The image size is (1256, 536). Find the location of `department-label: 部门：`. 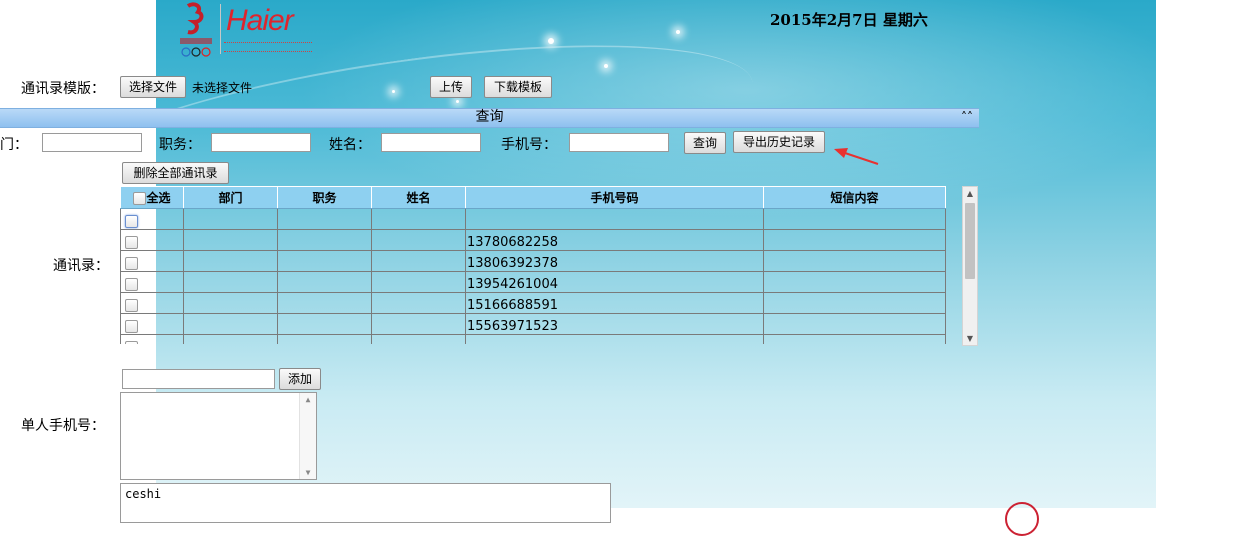

department-label: 部门： is located at coordinates (14, 145).